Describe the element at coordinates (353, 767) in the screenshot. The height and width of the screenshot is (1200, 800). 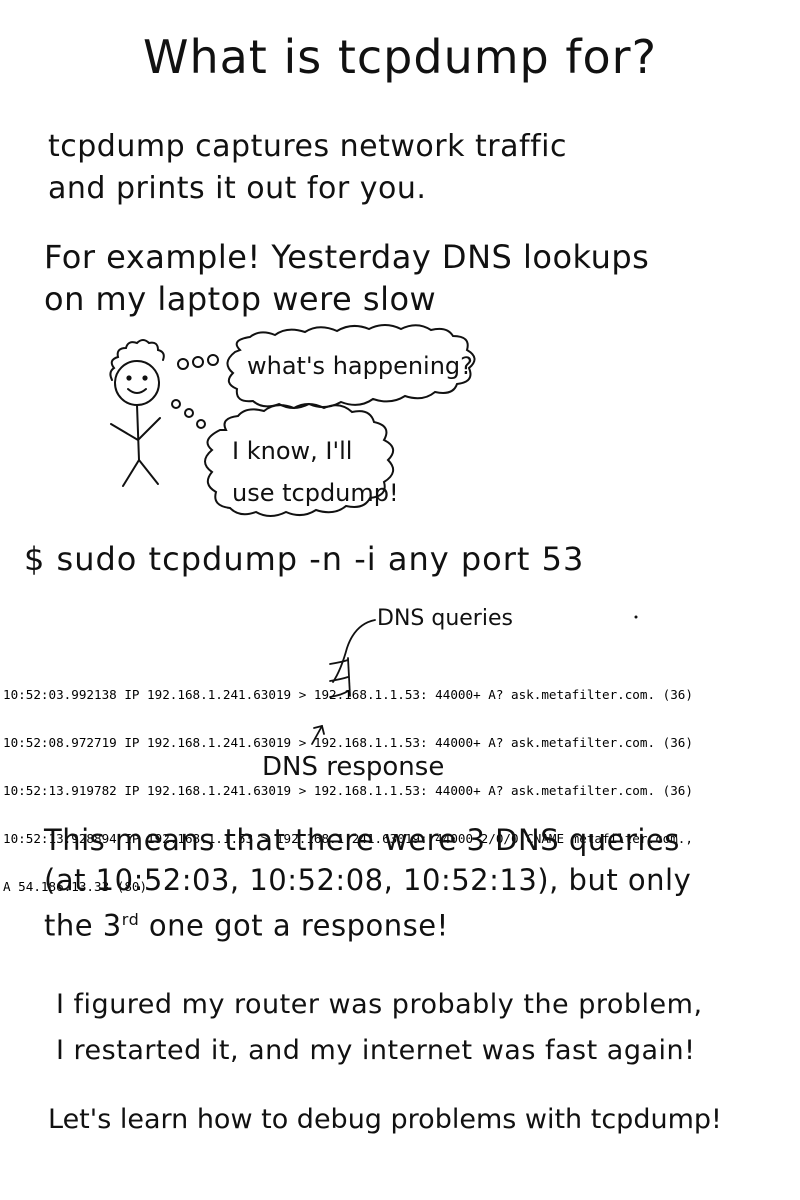
I see `dns-response-label: DNS response` at that location.